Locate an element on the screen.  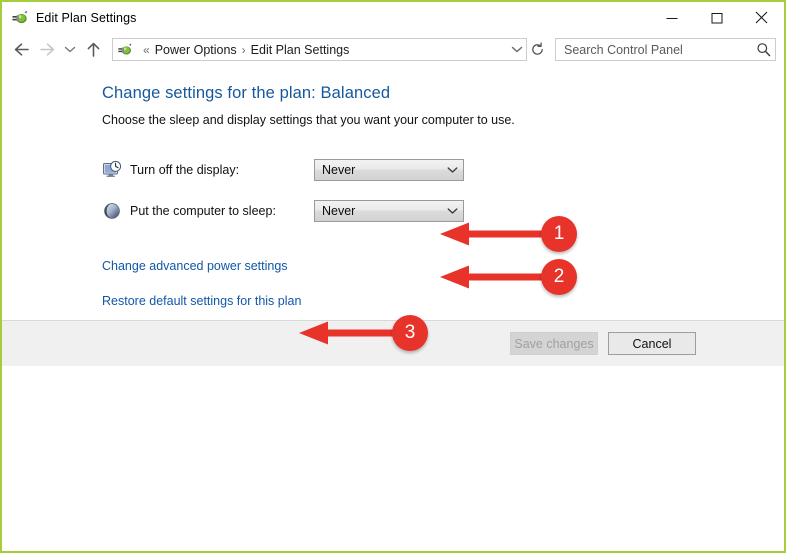
breadcrumb-item-edit-plan-settings: Edit Plan Settings is located at coordinates (300, 50).